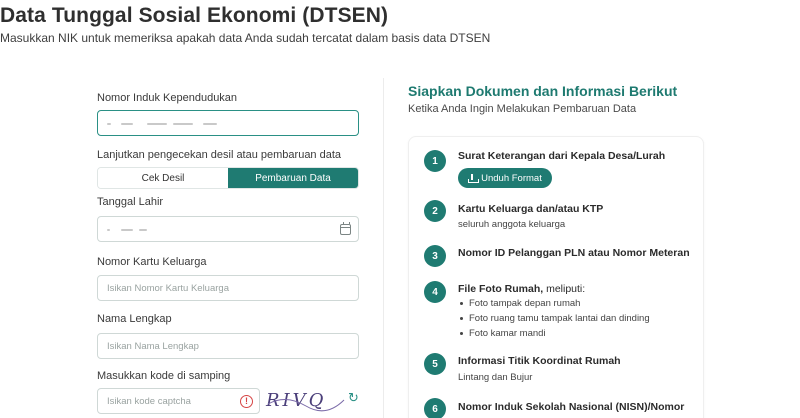 The image size is (800, 418). What do you see at coordinates (130, 202) in the screenshot?
I see `dob-label: Tanggal Lahir` at bounding box center [130, 202].